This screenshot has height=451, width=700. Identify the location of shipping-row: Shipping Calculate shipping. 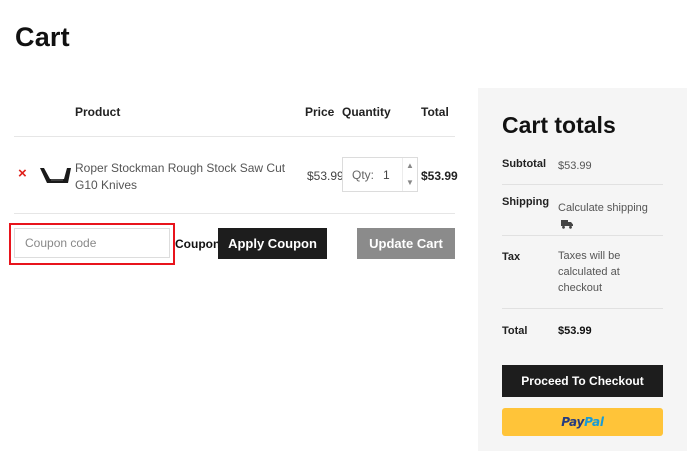
(582, 210).